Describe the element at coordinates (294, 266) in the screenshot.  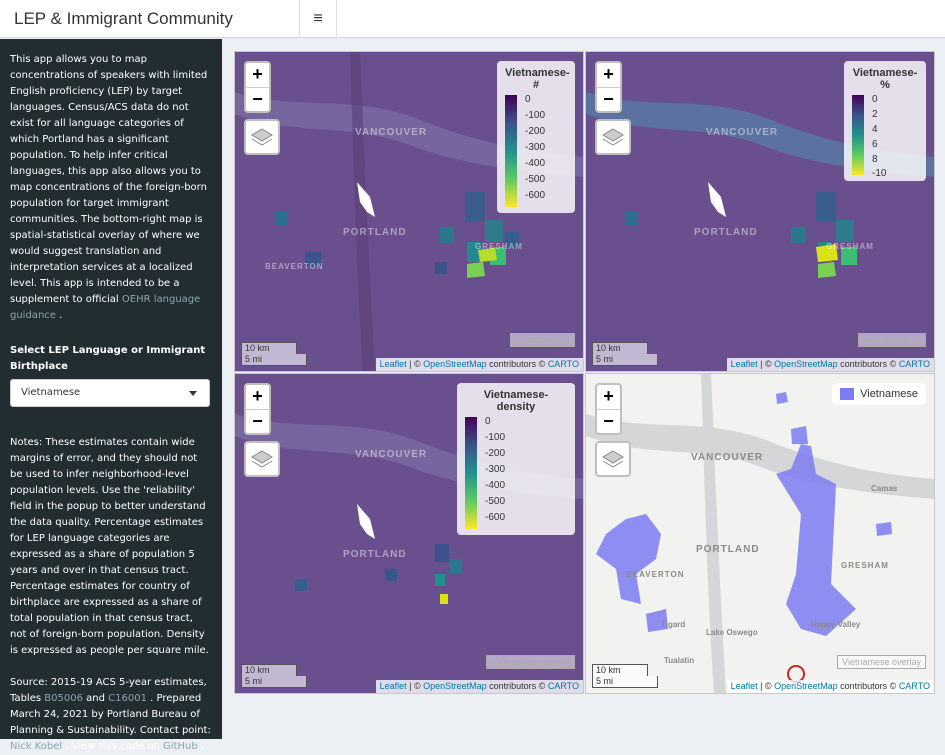
I see `place-label-beaverton: BEAVERTON` at that location.